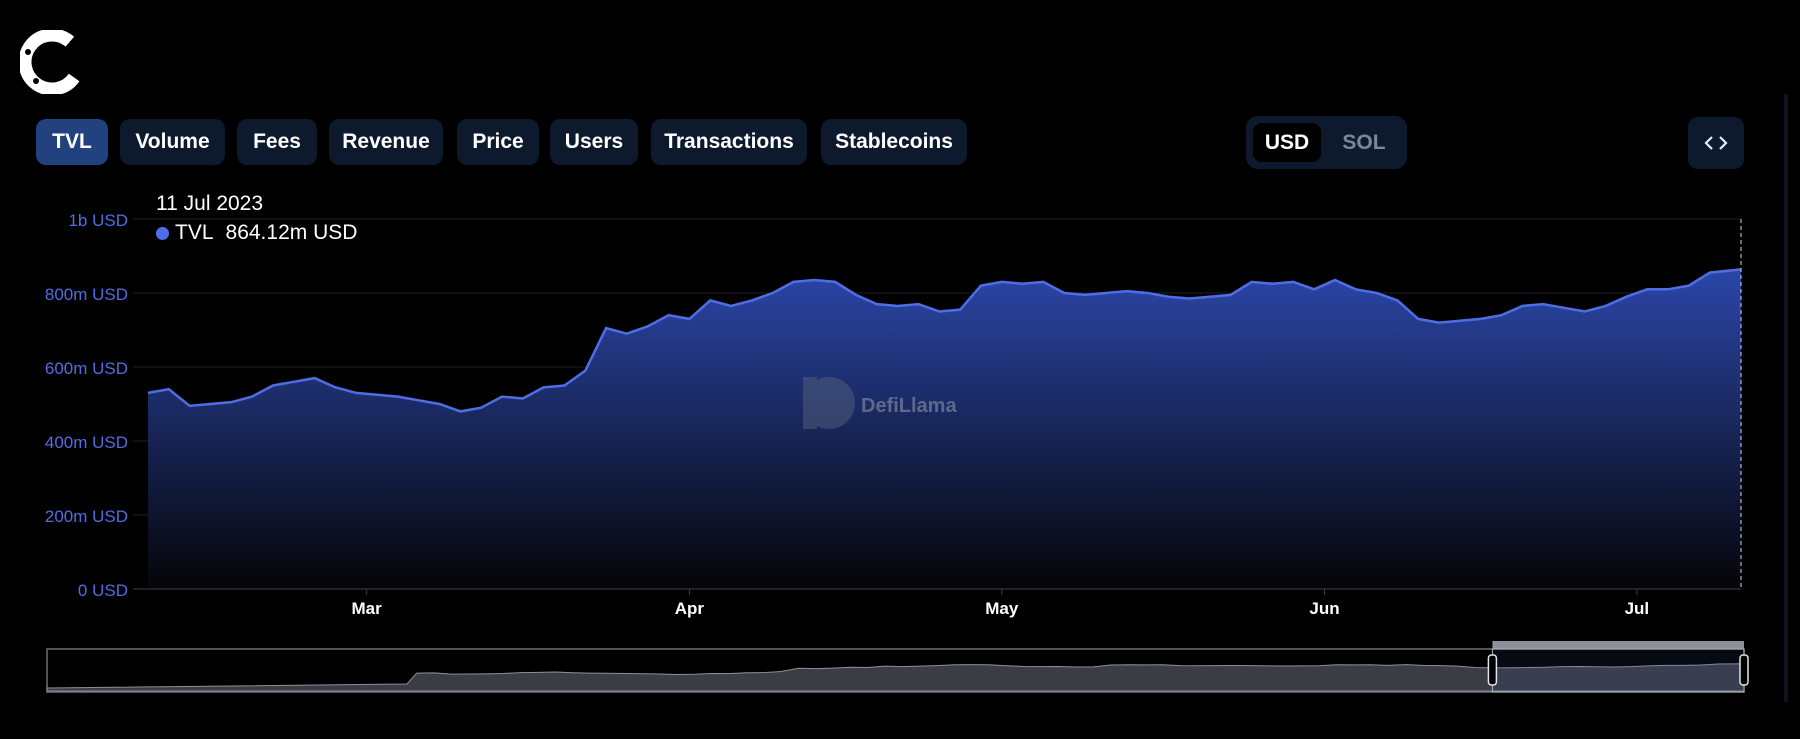  What do you see at coordinates (1618, 670) in the screenshot?
I see `range-selection` at bounding box center [1618, 670].